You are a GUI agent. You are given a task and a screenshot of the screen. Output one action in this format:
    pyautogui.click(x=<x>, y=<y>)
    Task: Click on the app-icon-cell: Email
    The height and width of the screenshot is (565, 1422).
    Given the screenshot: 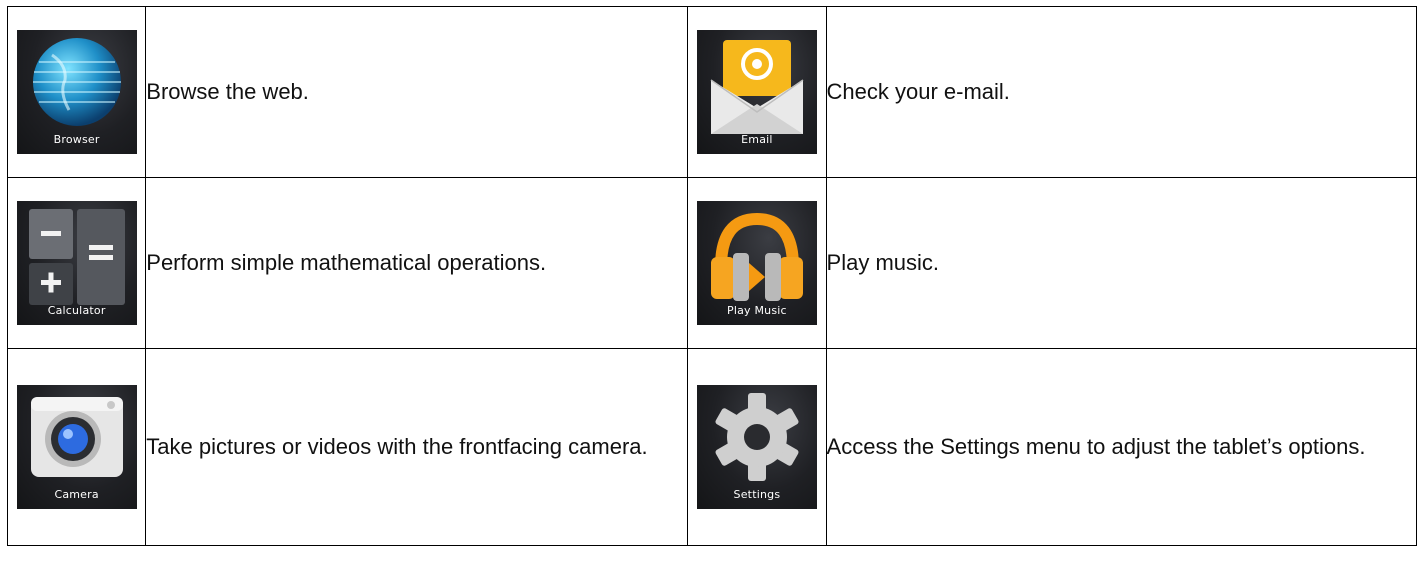 What is the action you would take?
    pyautogui.click(x=757, y=92)
    